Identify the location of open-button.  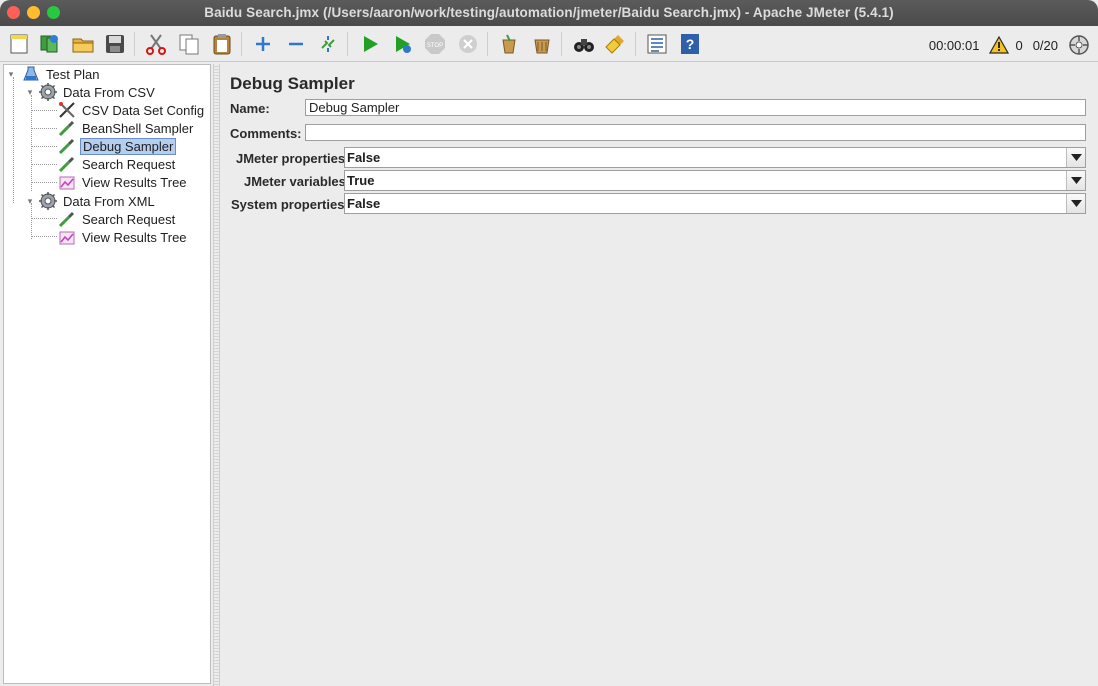
(83, 44).